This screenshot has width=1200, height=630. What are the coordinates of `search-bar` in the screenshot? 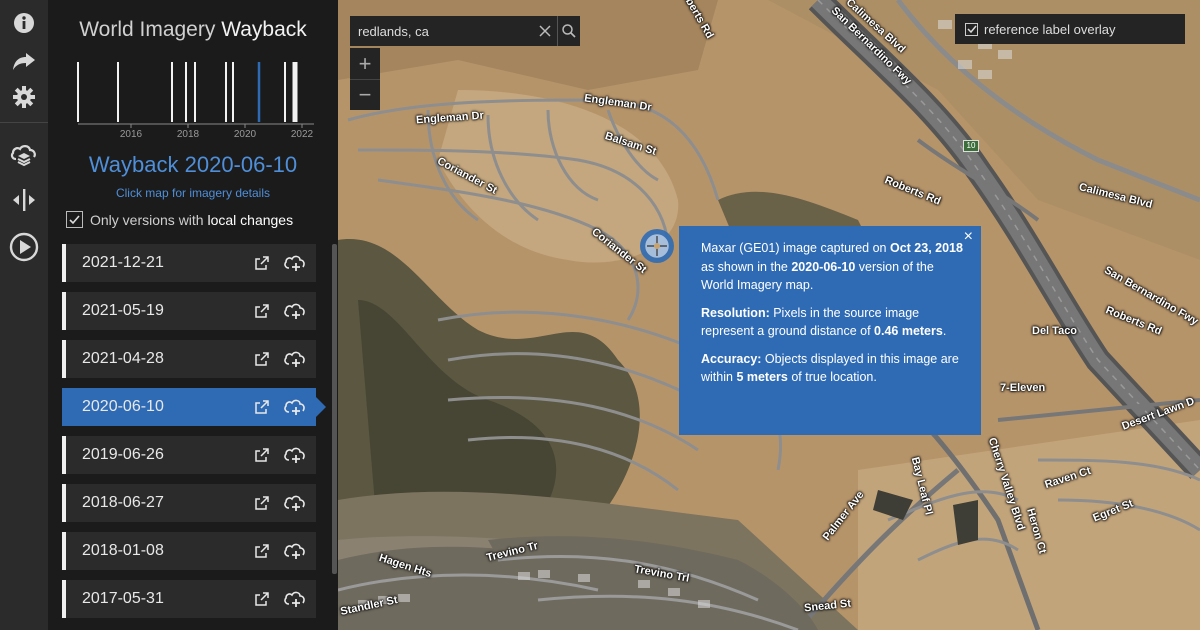 It's located at (465, 31).